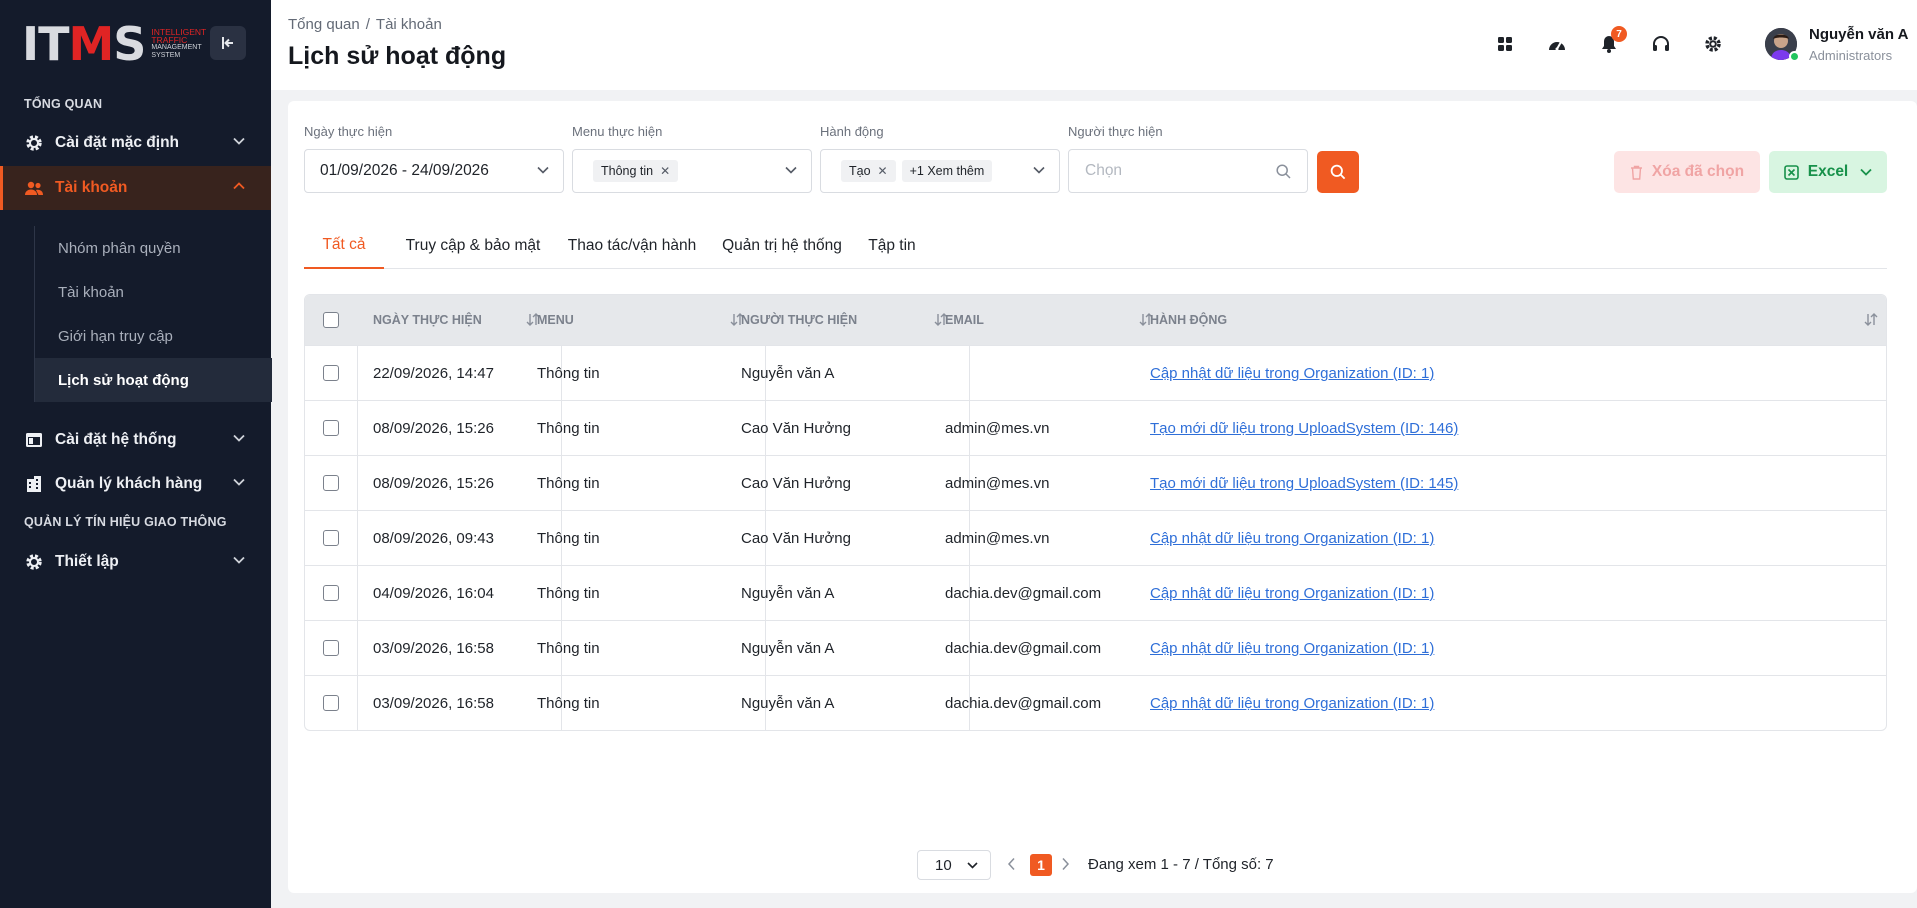 The width and height of the screenshot is (1917, 908). Describe the element at coordinates (34, 440) in the screenshot. I see `window-icon` at that location.